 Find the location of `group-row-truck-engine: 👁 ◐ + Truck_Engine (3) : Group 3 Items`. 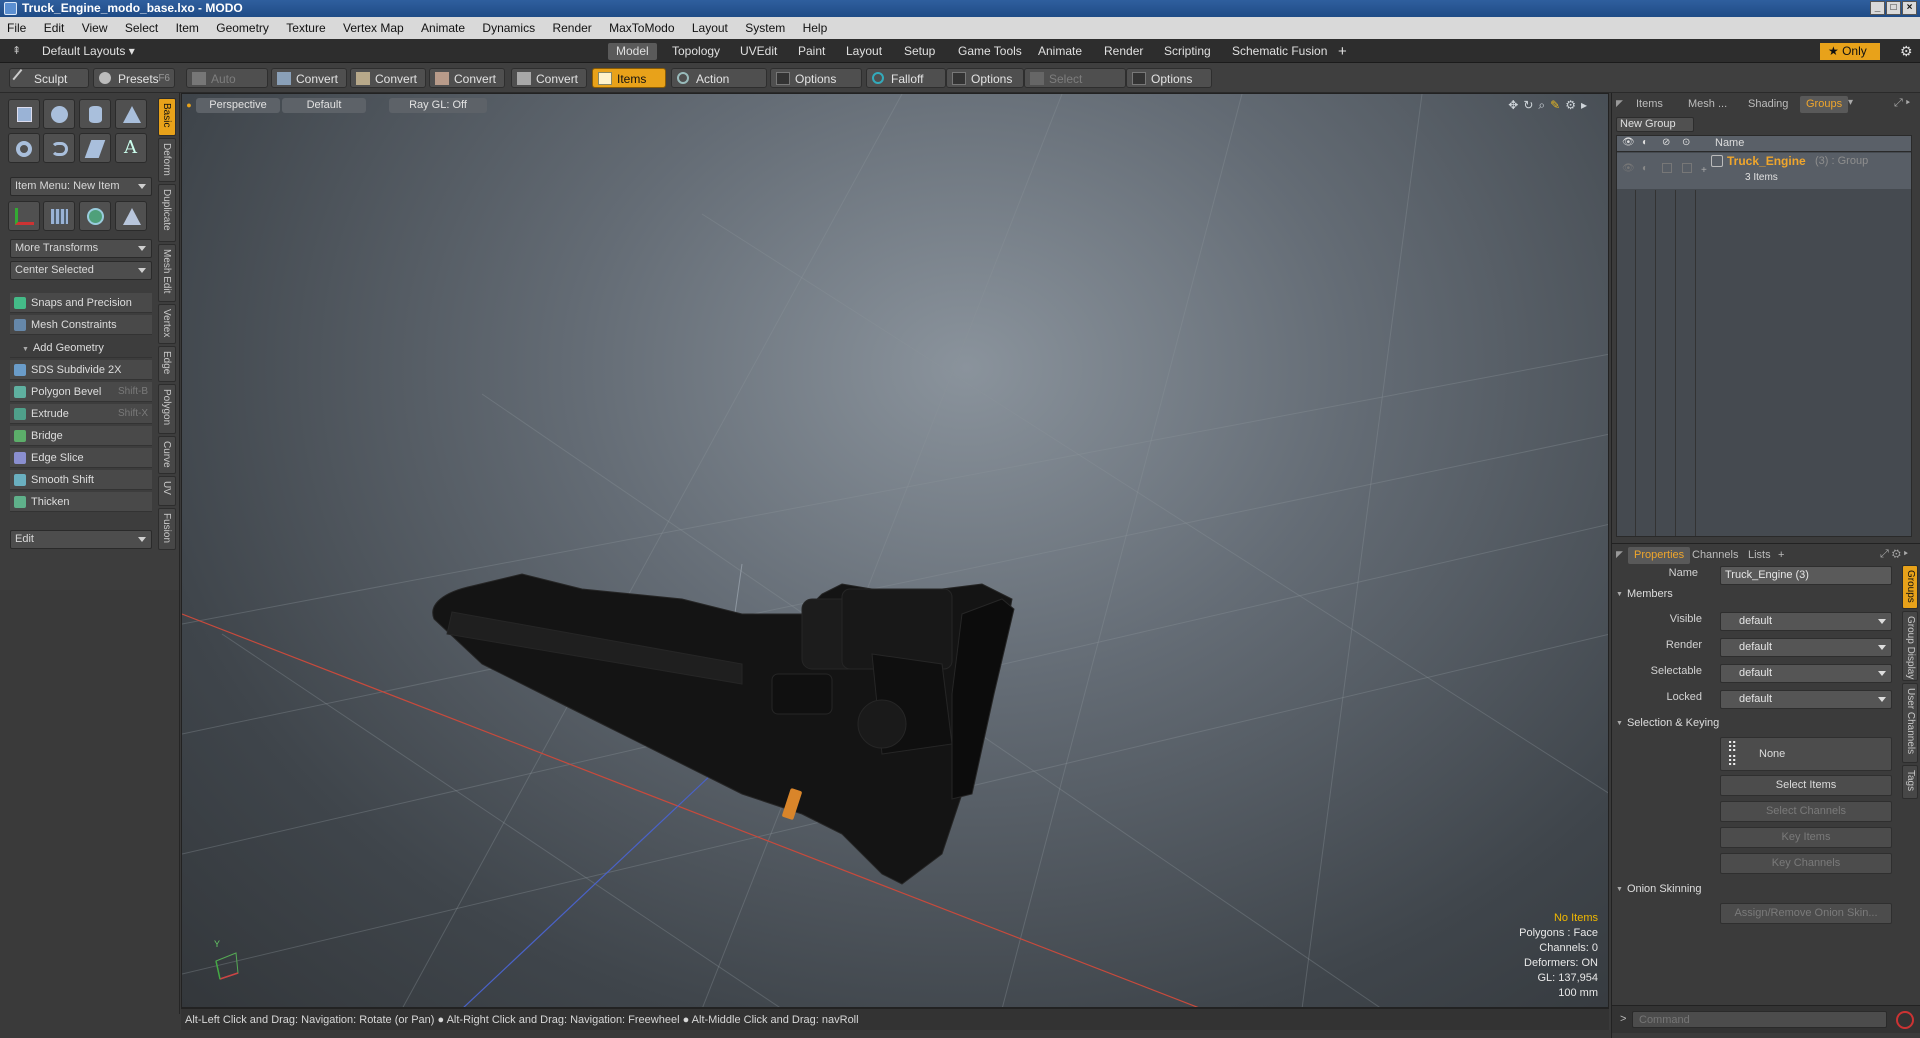

group-row-truck-engine: 👁 ◐ + Truck_Engine (3) : Group 3 Items is located at coordinates (1764, 171).